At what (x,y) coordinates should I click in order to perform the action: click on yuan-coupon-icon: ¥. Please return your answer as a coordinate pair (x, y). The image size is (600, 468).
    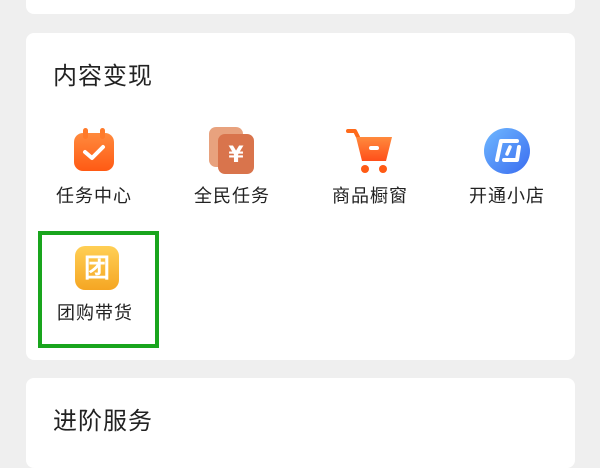
    Looking at the image, I should click on (232, 151).